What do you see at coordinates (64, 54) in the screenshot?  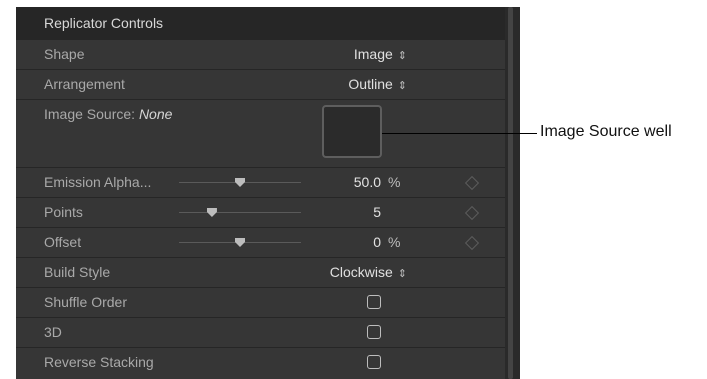 I see `shape-label: Shape` at bounding box center [64, 54].